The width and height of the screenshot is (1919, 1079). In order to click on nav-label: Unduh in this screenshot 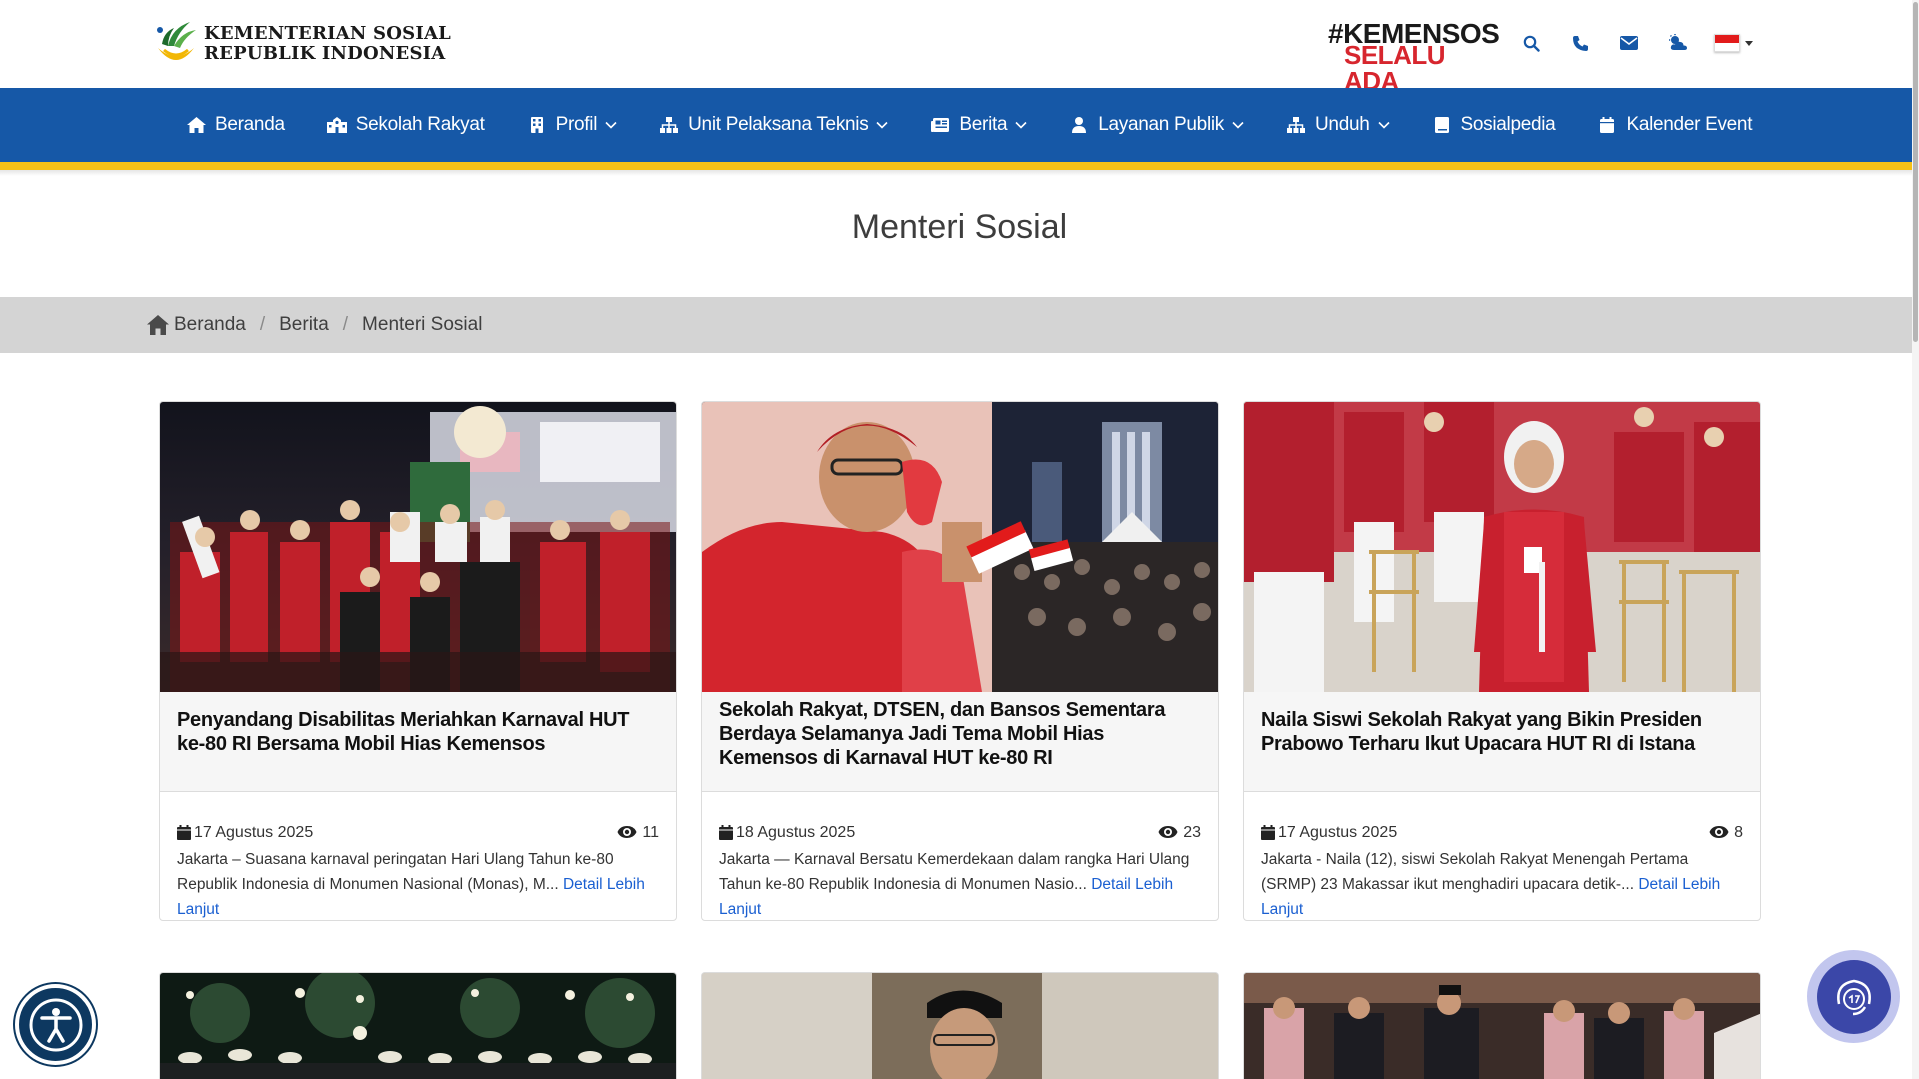, I will do `click(1342, 124)`.